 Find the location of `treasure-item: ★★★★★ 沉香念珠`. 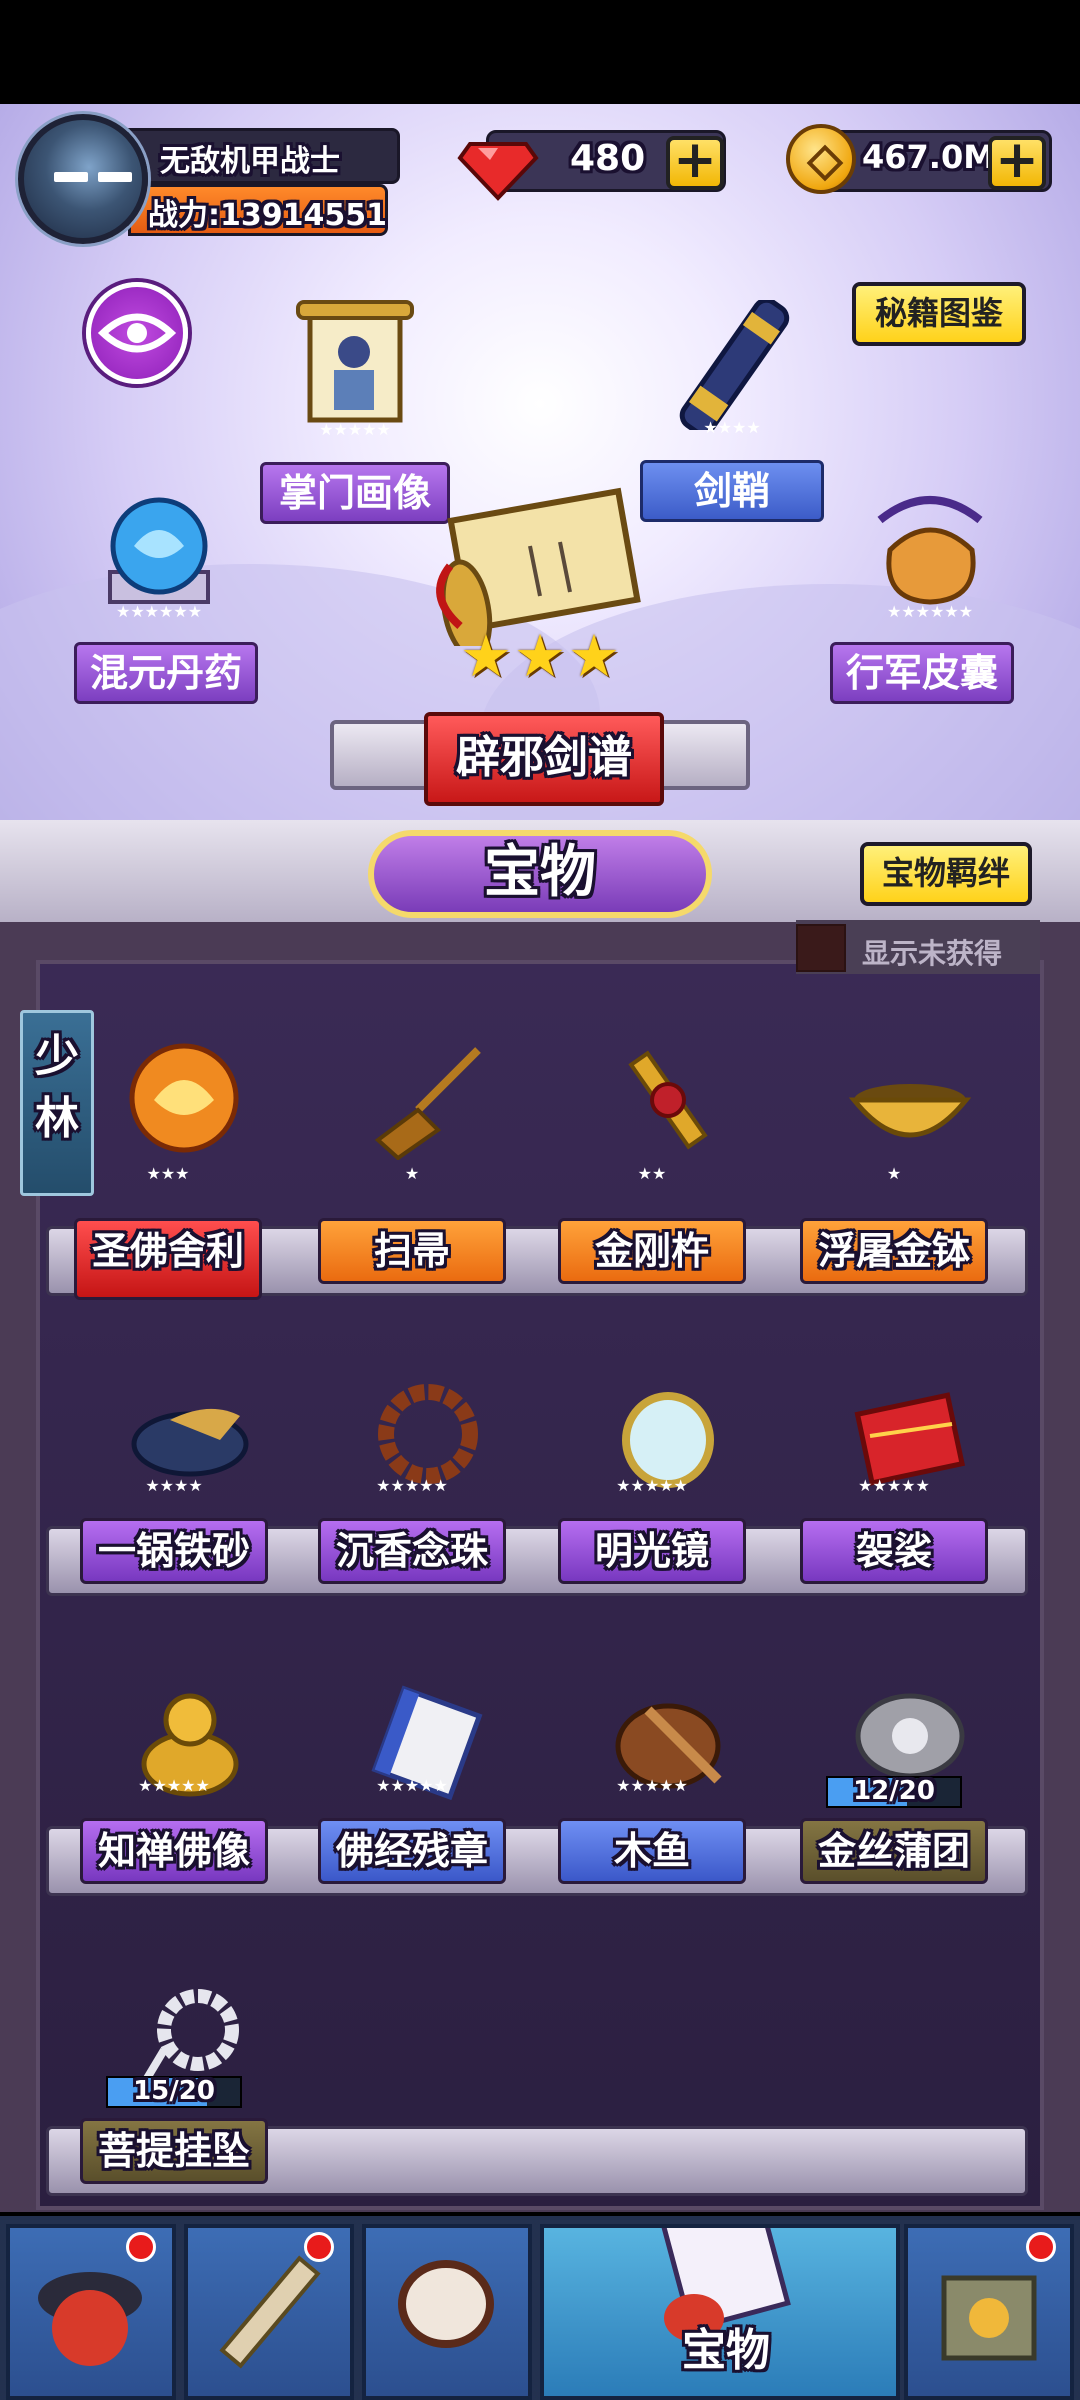

treasure-item: ★★★★★ 沉香念珠 is located at coordinates (428, 1490).